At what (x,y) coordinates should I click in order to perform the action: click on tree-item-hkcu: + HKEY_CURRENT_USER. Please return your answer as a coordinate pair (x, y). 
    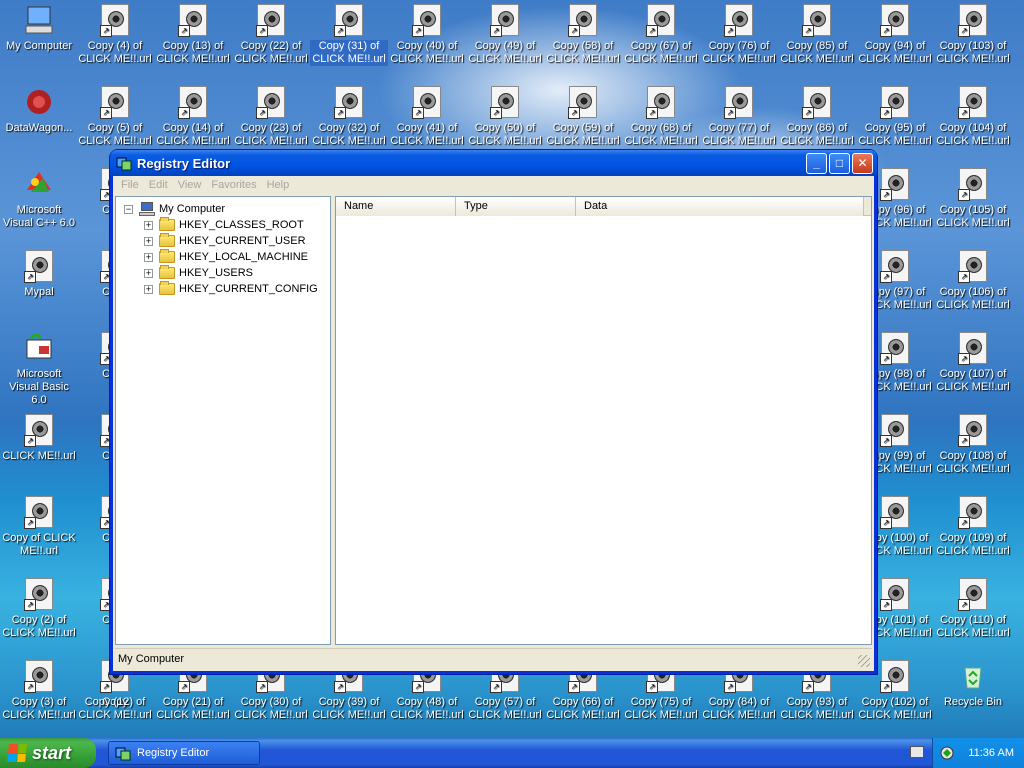
    Looking at the image, I should click on (227, 241).